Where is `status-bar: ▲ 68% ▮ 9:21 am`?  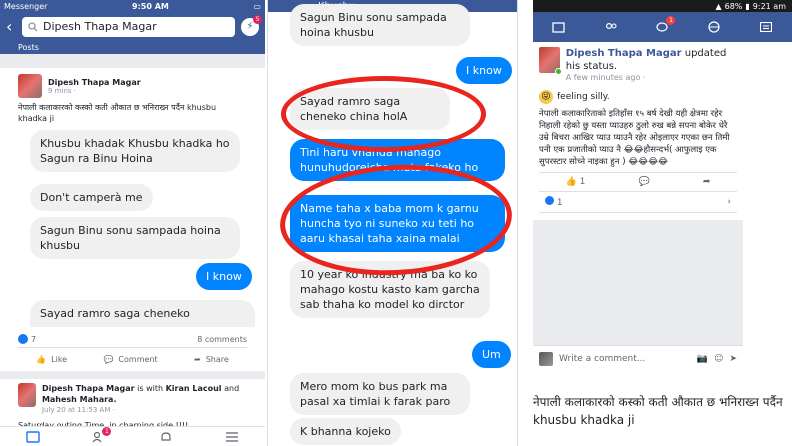
status-bar: ▲ 68% ▮ 9:21 am is located at coordinates (662, 6).